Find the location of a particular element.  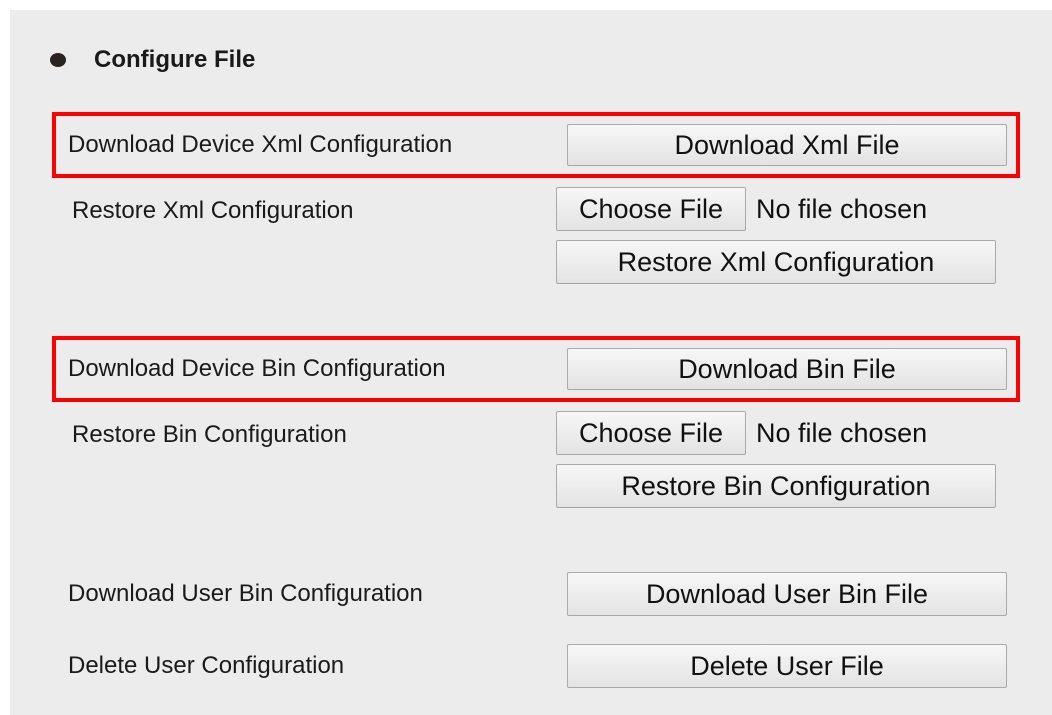

bin-restore-label: Restore Bin Configuration is located at coordinates (209, 434).